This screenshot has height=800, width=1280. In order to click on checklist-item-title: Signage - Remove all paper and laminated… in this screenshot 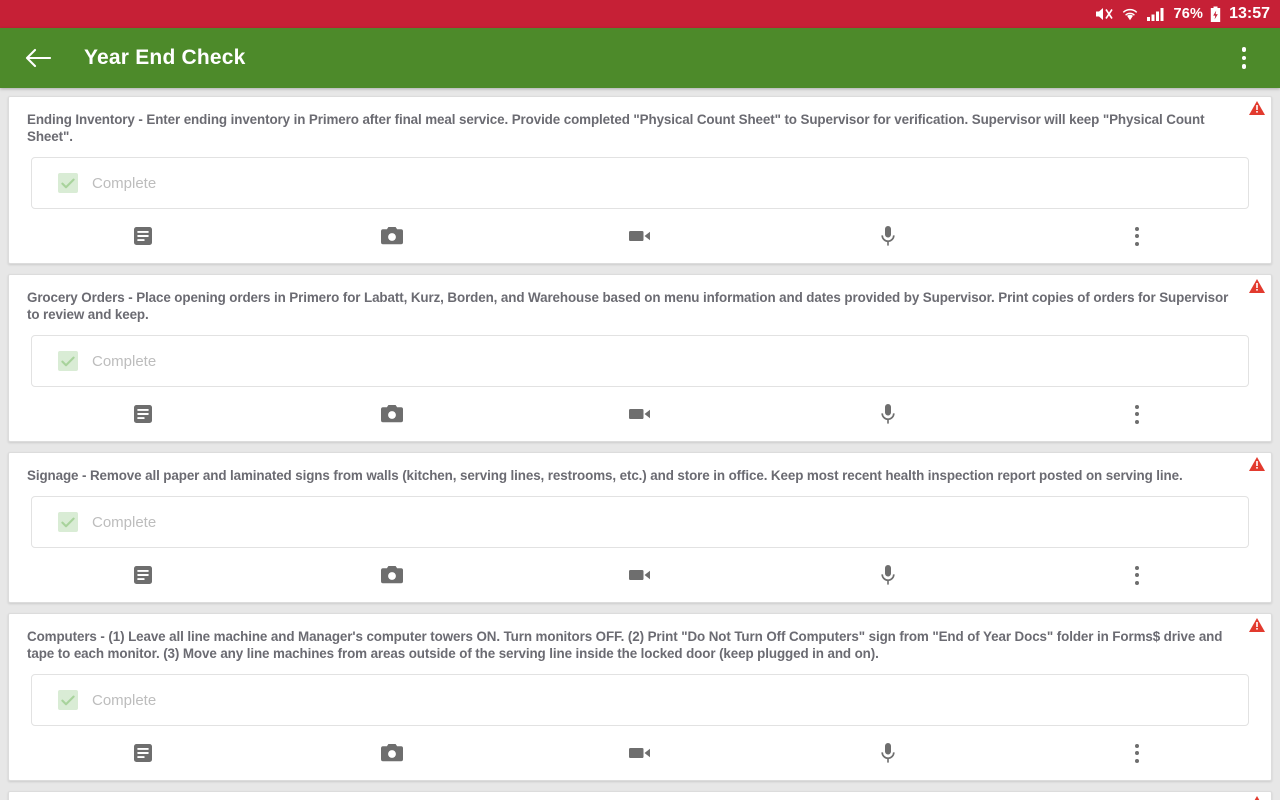, I will do `click(605, 475)`.